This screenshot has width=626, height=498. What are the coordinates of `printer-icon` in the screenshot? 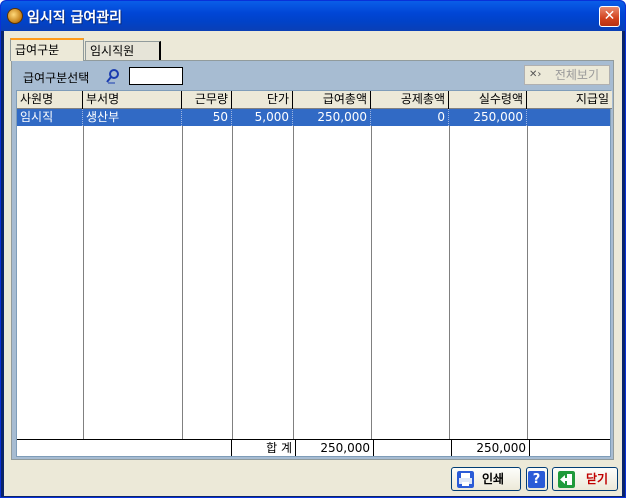 It's located at (465, 479).